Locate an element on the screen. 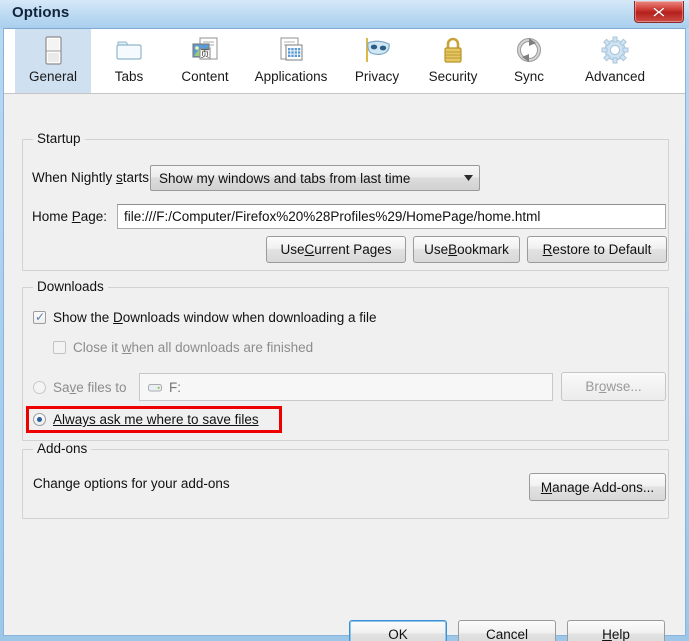  tab-content-label: Content is located at coordinates (205, 76).